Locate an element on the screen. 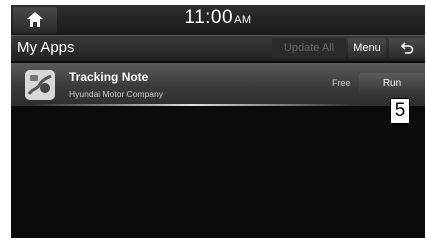 This screenshot has height=243, width=426. back-button is located at coordinates (407, 48).